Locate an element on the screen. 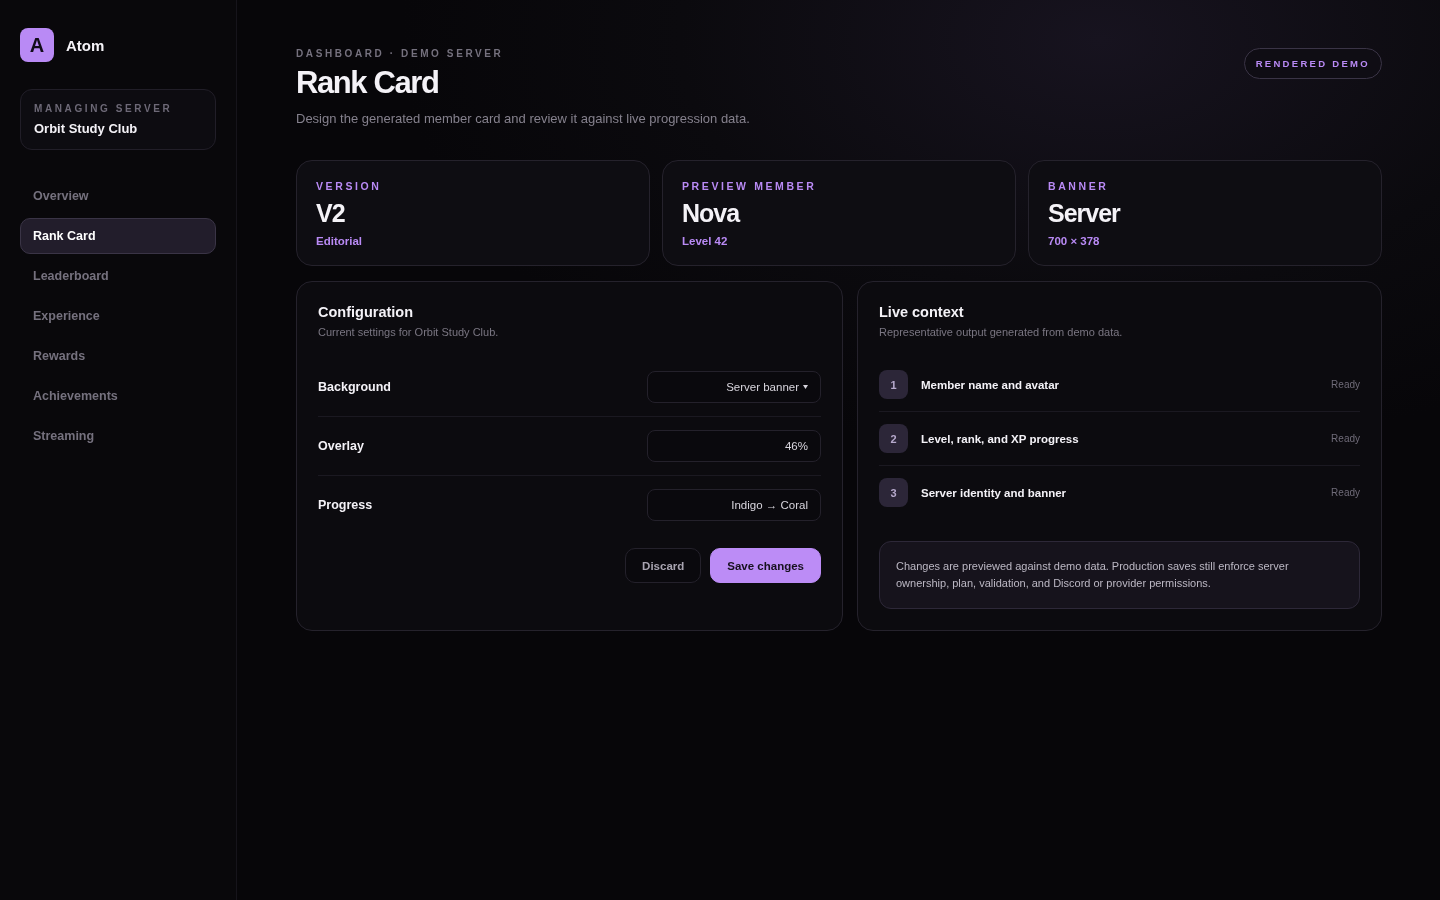 The width and height of the screenshot is (1440, 900). page-title: Rank Card is located at coordinates (368, 83).